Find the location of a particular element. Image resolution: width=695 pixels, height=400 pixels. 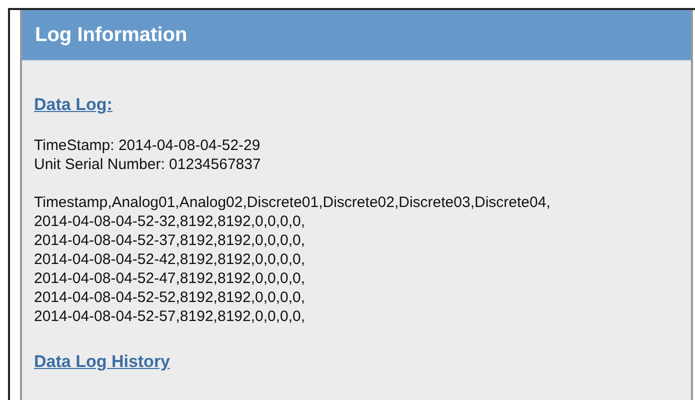

log-line: 2014-04-08-04-52-37,8192,8192,0,0,0,0, is located at coordinates (170, 240).